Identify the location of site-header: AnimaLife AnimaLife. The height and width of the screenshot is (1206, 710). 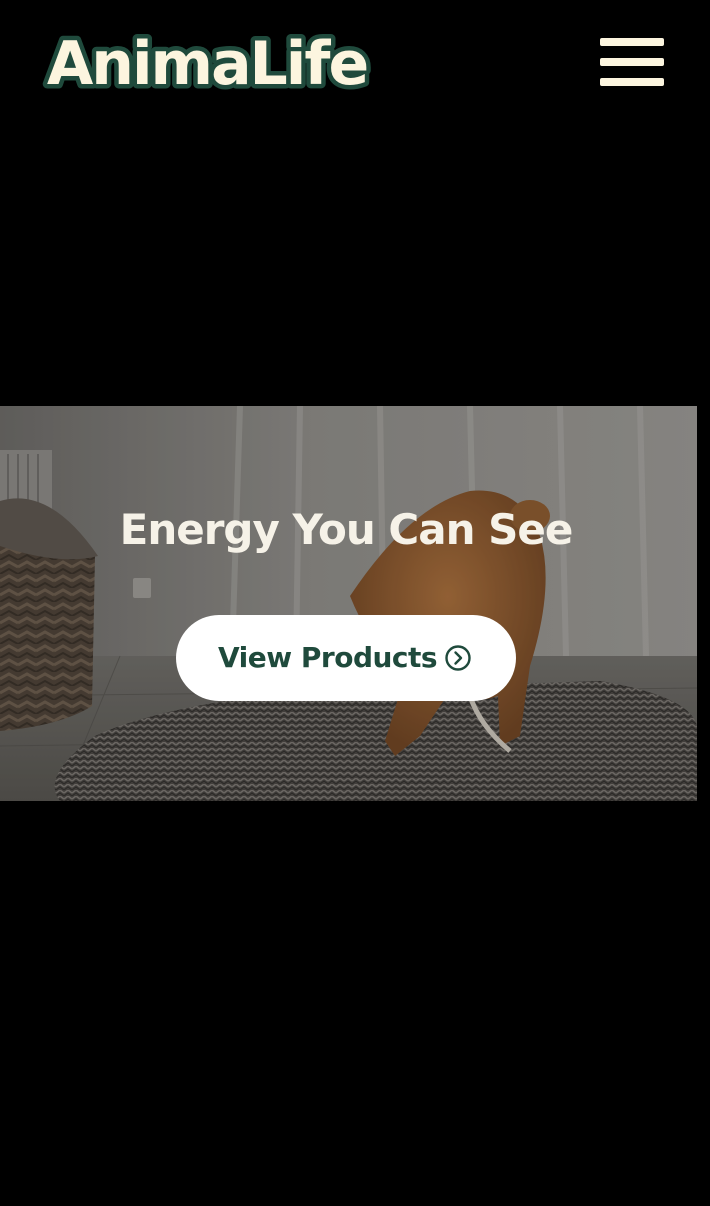
(355, 62).